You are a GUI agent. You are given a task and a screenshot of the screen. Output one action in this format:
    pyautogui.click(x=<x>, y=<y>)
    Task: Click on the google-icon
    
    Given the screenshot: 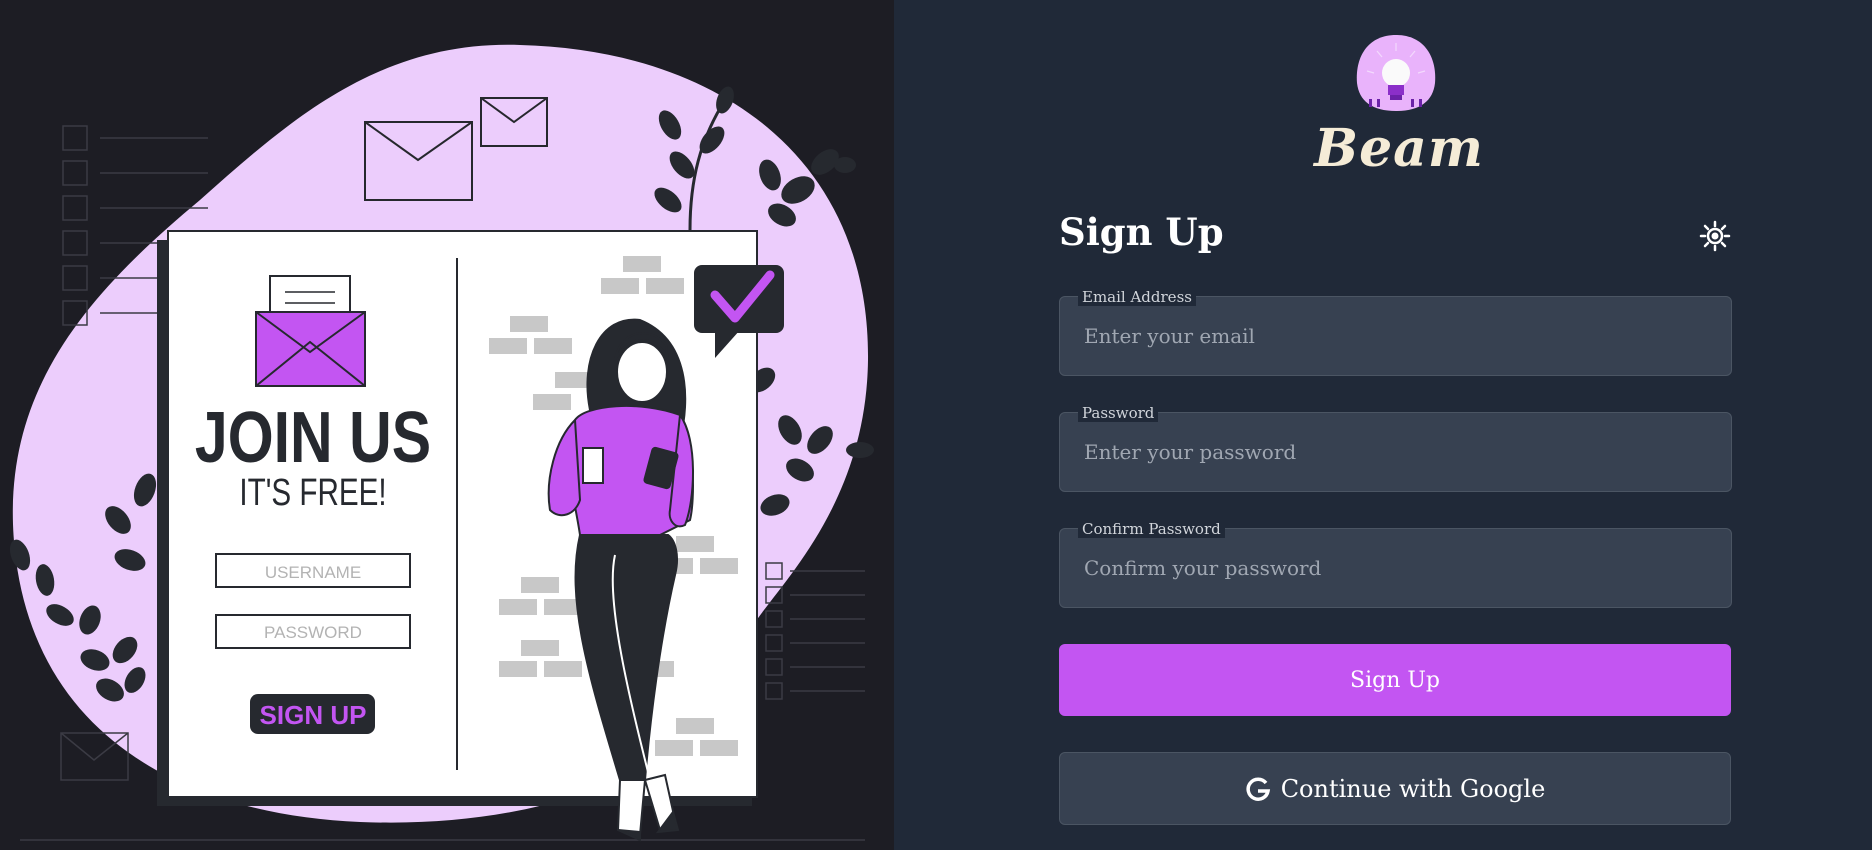 What is the action you would take?
    pyautogui.click(x=1258, y=789)
    